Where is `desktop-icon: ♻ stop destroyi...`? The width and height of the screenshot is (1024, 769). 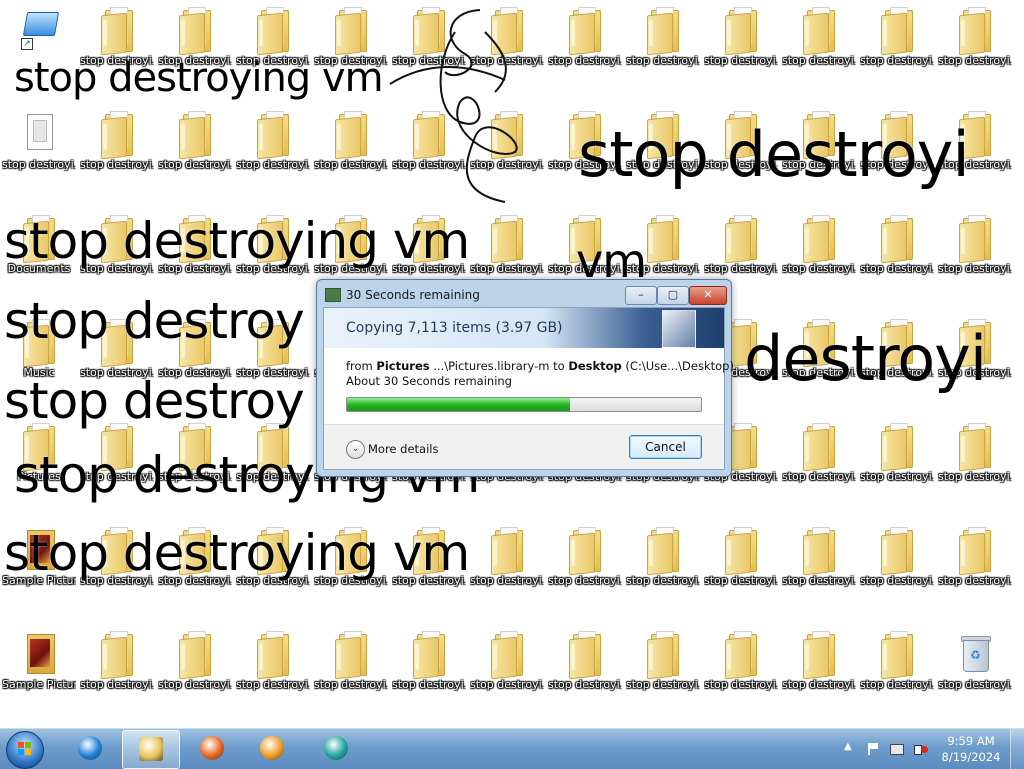 desktop-icon: ♻ stop destroyi... is located at coordinates (975, 676).